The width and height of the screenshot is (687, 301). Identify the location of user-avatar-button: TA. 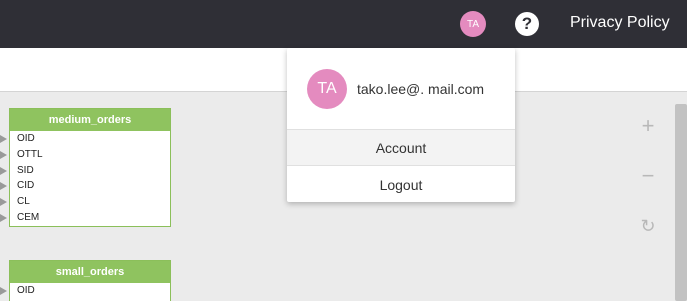
(473, 24).